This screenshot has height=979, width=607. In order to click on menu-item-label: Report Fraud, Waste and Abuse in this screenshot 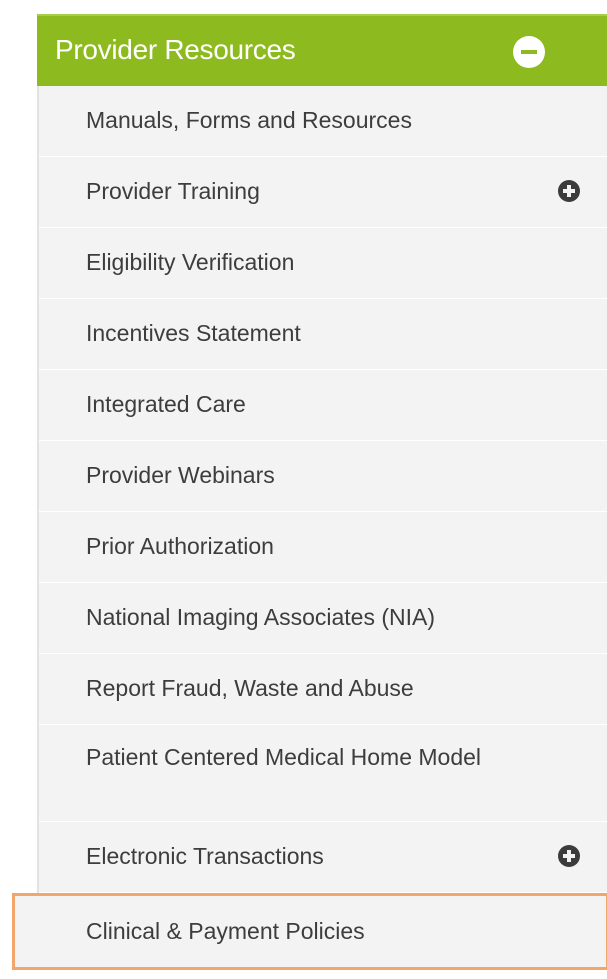, I will do `click(250, 688)`.